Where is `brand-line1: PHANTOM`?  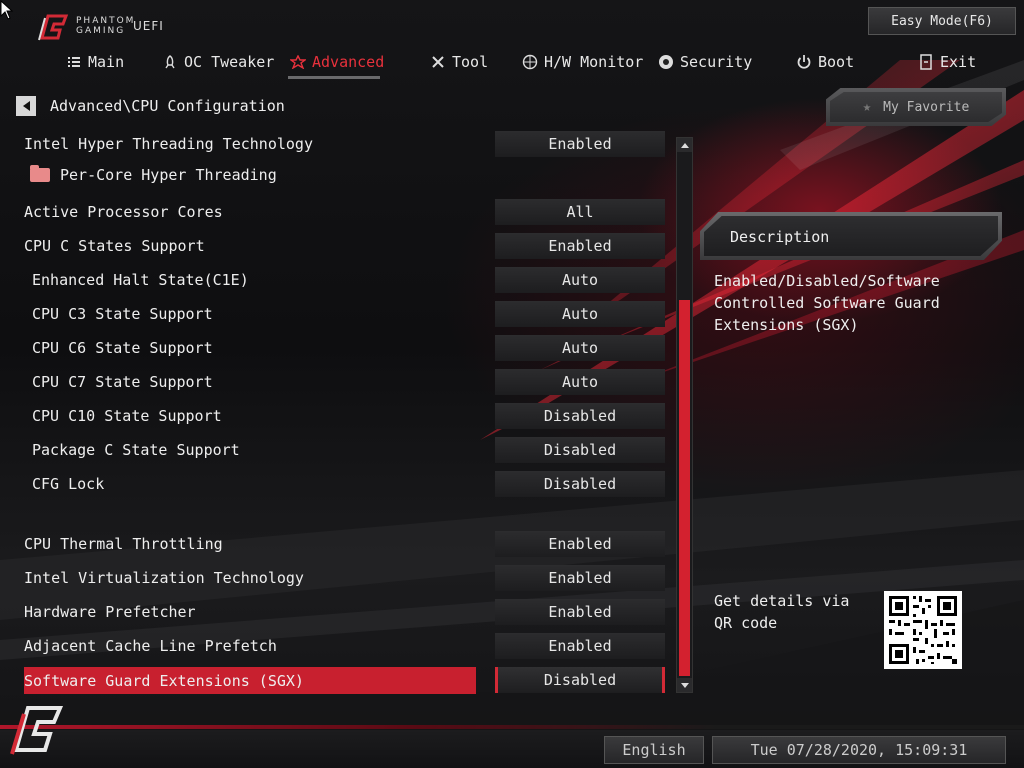
brand-line1: PHANTOM is located at coordinates (106, 21).